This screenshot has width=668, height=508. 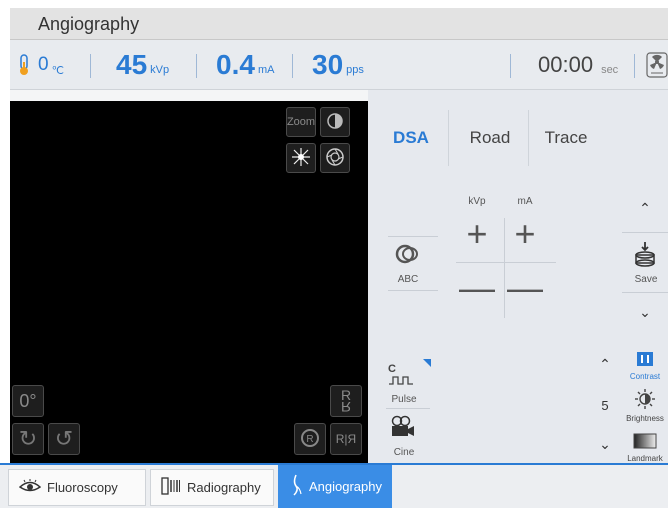 I want to click on temperature-readout: 0 ℃, so click(x=41, y=65).